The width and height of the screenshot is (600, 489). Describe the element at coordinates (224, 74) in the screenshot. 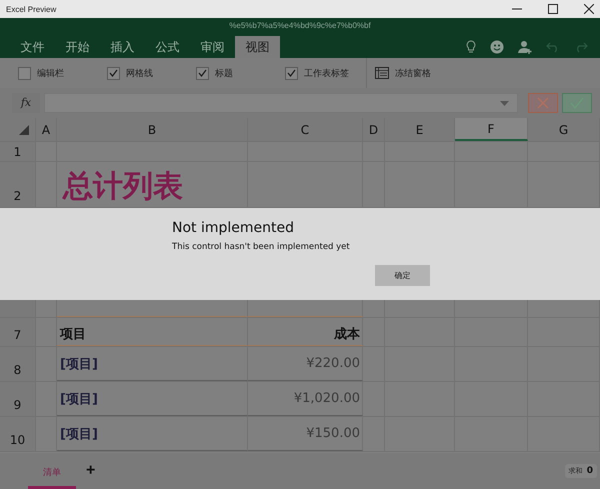

I see `checkbox-label: 标题` at that location.